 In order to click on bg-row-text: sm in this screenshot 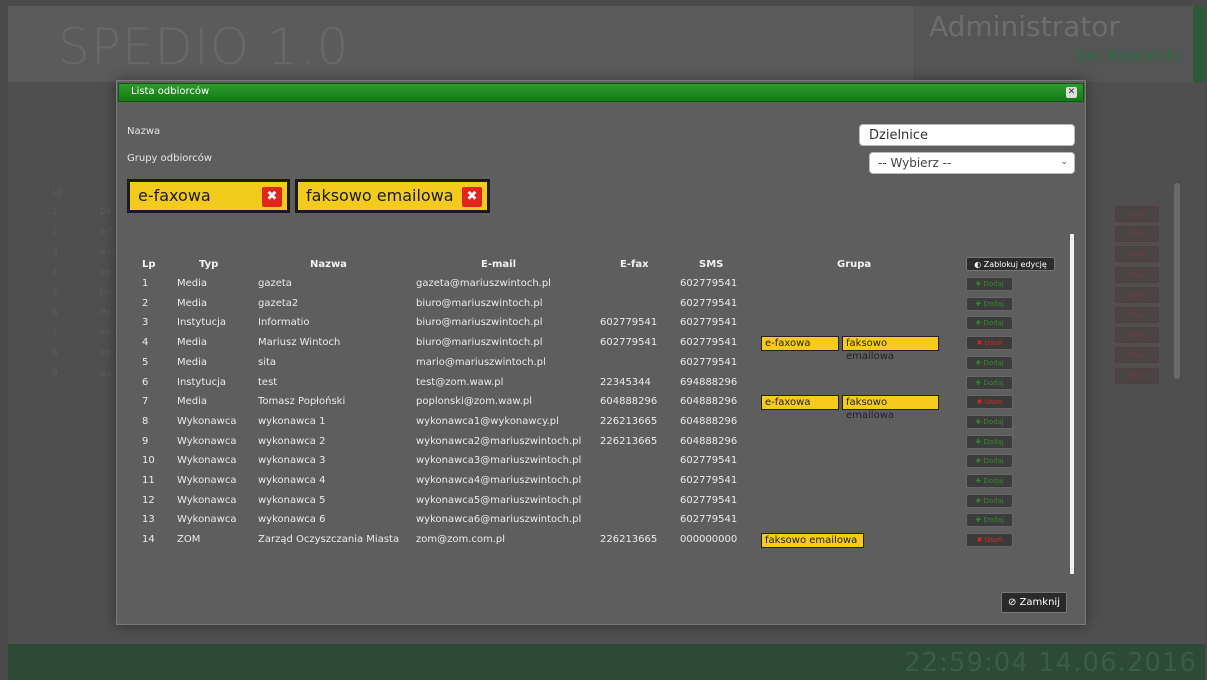, I will do `click(107, 353)`.